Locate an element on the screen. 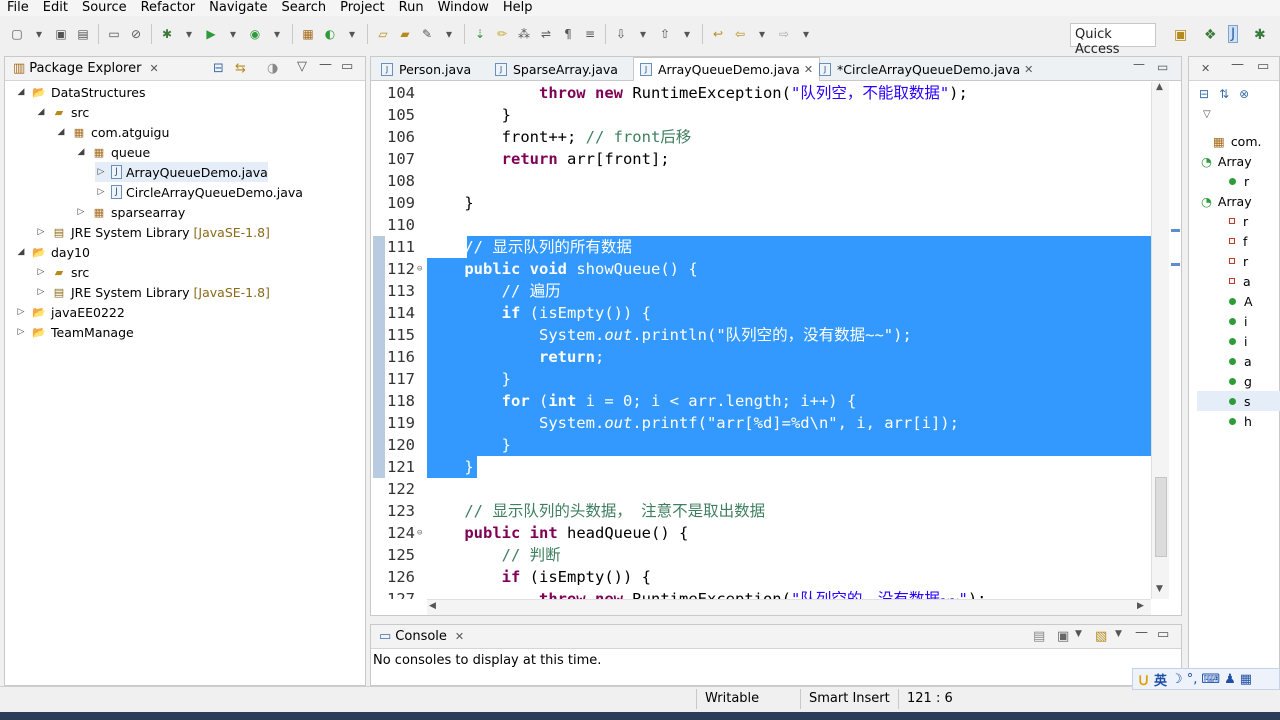 This screenshot has height=720, width=1280. tree-item: ▷ J ArrayQueueDemo.java is located at coordinates (181, 172).